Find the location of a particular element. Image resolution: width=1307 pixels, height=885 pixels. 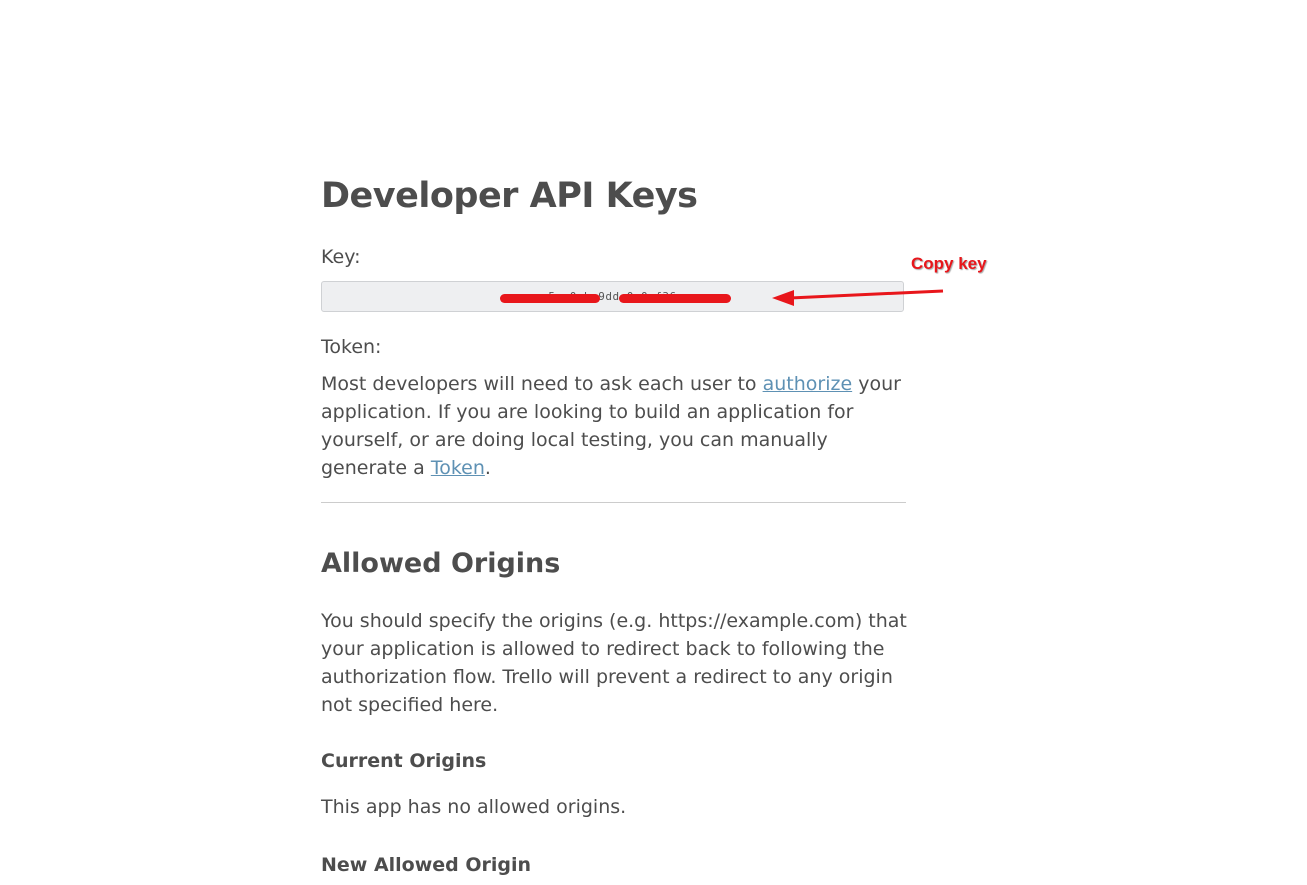

token-label: Token: is located at coordinates (351, 347).